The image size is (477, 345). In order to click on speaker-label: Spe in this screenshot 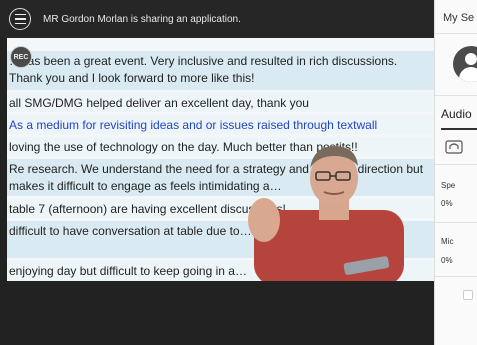, I will do `click(448, 185)`.